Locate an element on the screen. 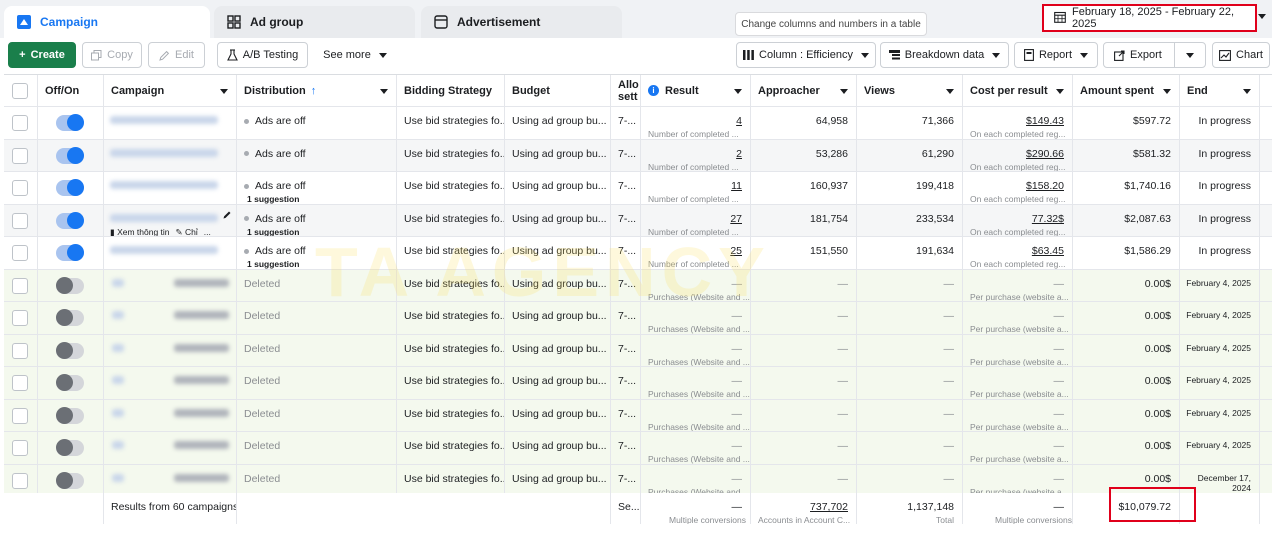 Image resolution: width=1272 pixels, height=556 pixels. result-value: 4 is located at coordinates (739, 121).